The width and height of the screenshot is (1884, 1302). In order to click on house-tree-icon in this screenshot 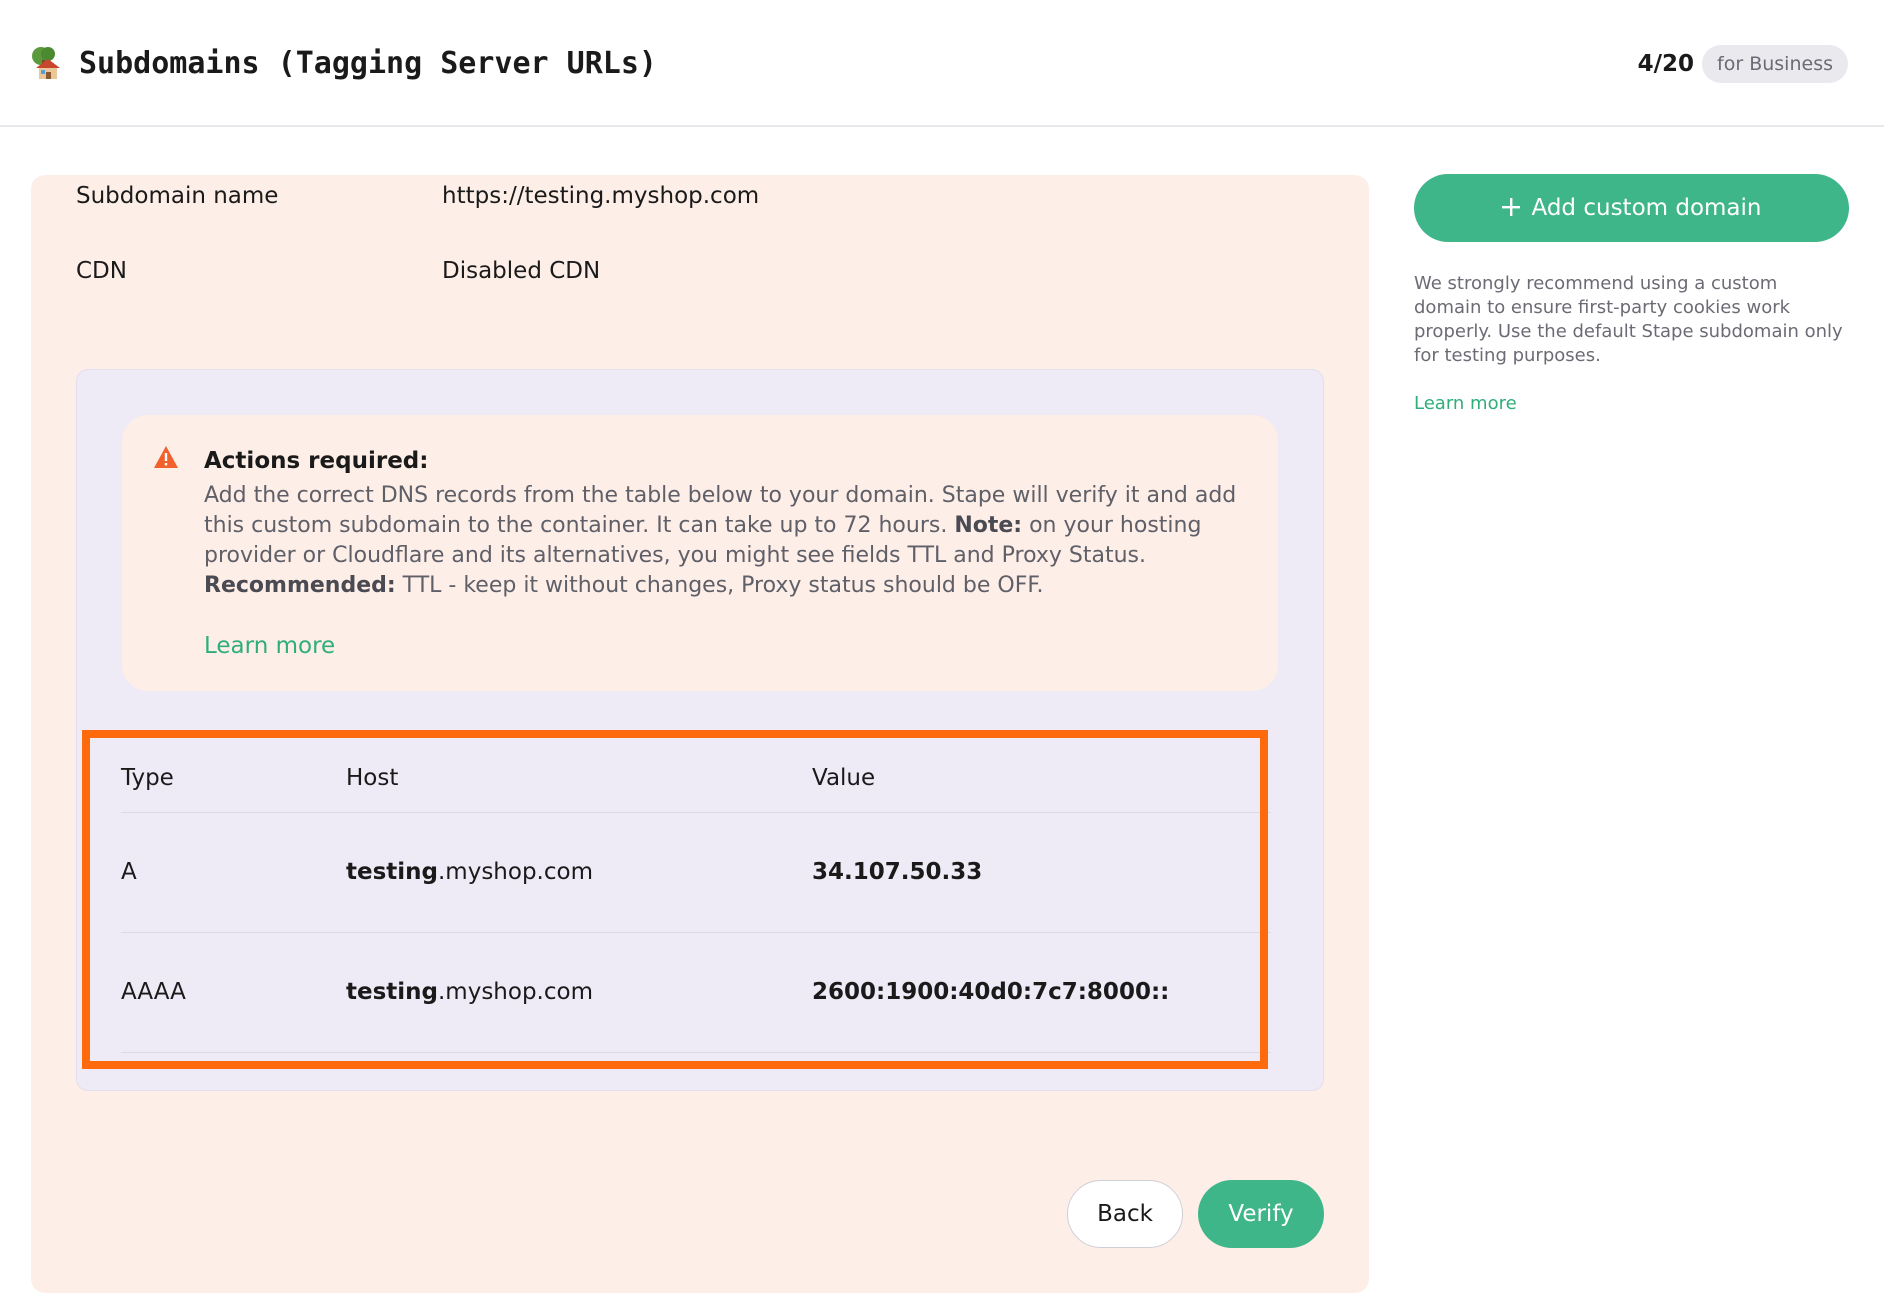, I will do `click(46, 63)`.